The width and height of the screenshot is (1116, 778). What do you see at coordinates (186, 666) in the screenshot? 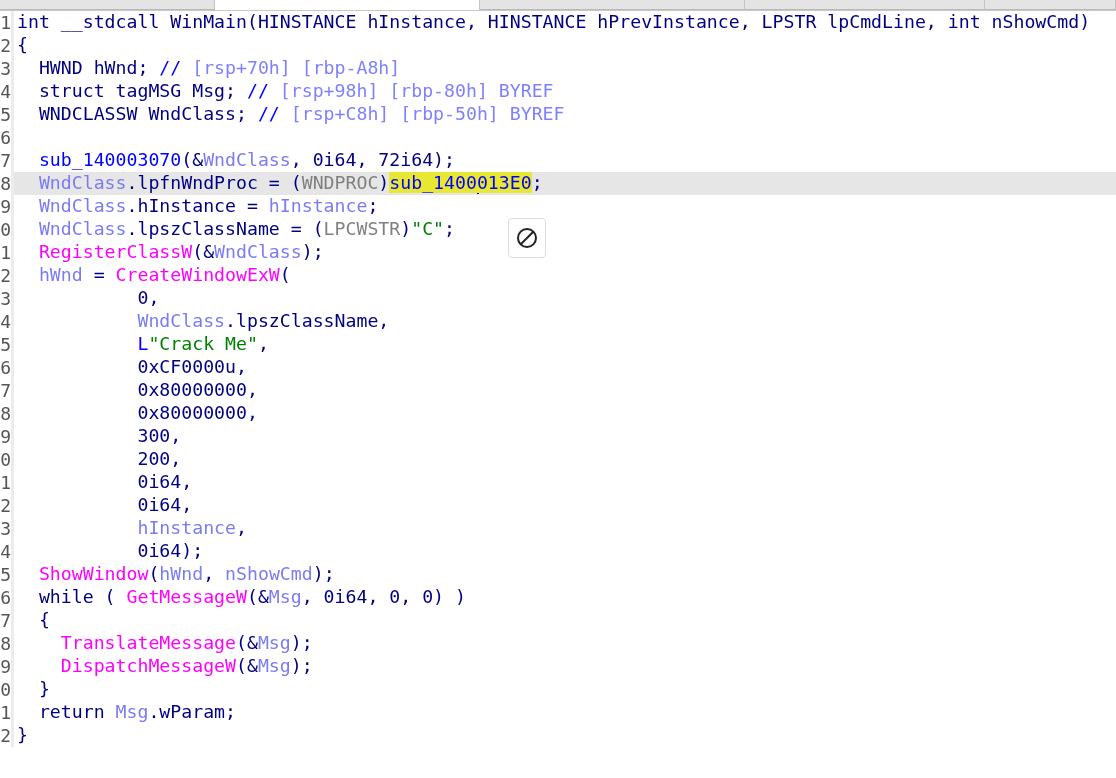
I see `code-line: DispatchMessageW(&Msg);` at bounding box center [186, 666].